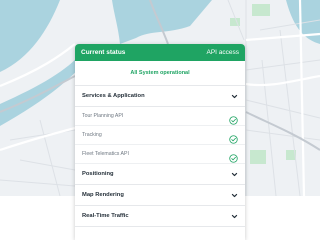 The height and width of the screenshot is (240, 320). What do you see at coordinates (105, 154) in the screenshot?
I see `service-label: Fleet Telematics API` at bounding box center [105, 154].